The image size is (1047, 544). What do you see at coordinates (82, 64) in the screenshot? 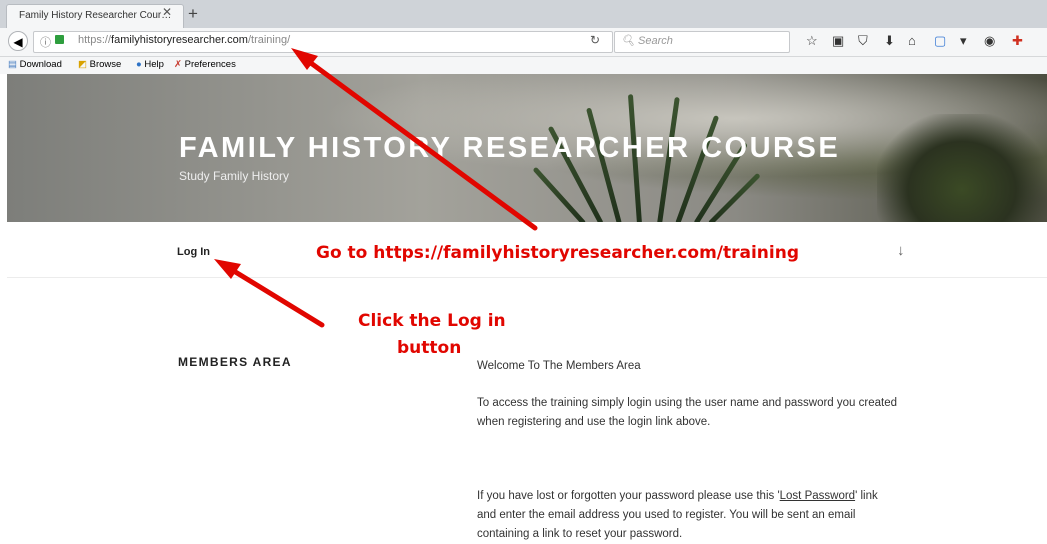
I see `browse-bm-icon: ◩` at bounding box center [82, 64].